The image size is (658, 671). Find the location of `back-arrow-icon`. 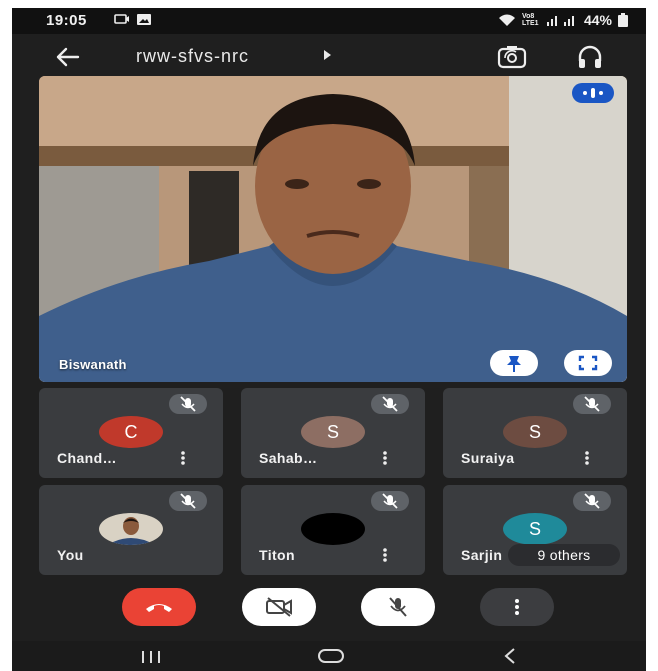

back-arrow-icon is located at coordinates (67, 57).